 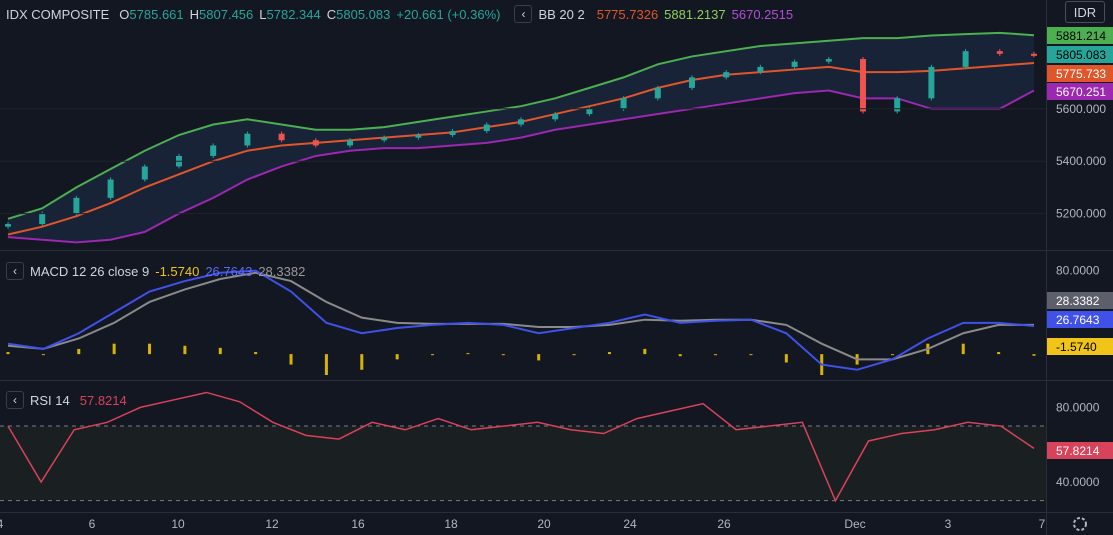 I want to click on rsi-indicator-name: RSI 14, so click(x=50, y=400).